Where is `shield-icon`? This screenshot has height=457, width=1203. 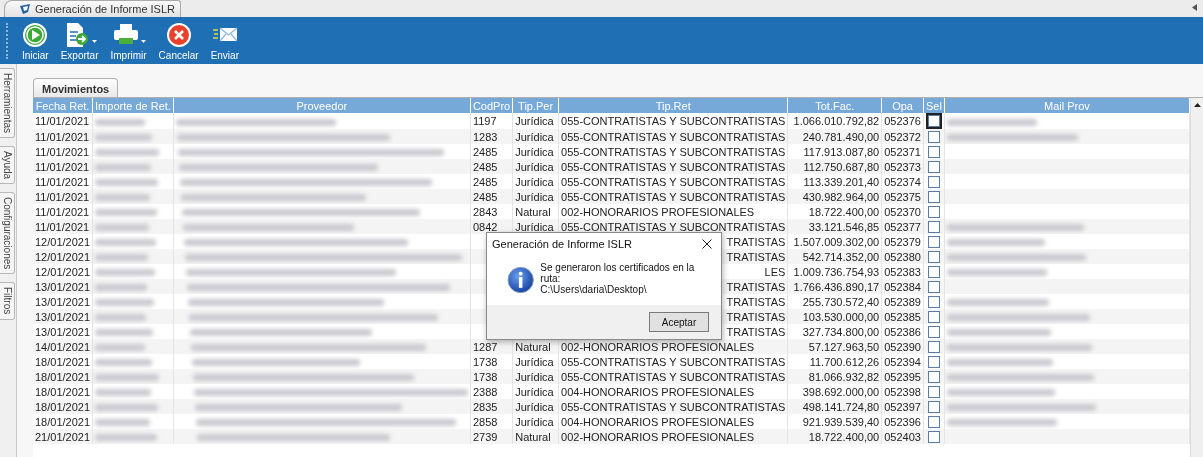
shield-icon is located at coordinates (25, 9).